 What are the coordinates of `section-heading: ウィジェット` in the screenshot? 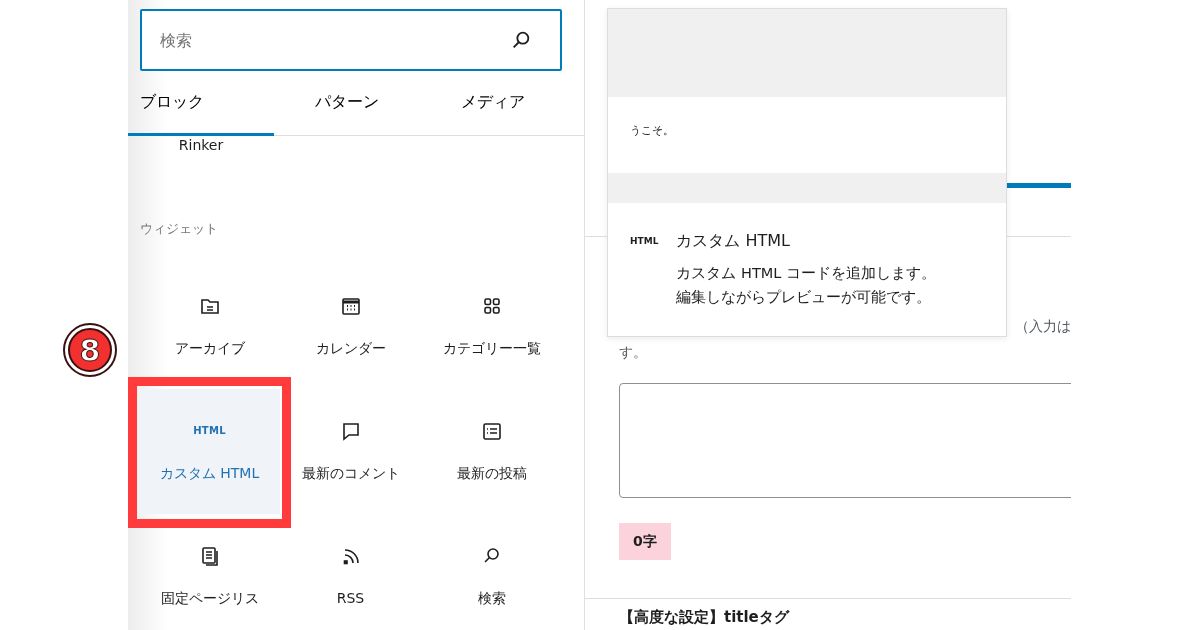 It's located at (179, 229).